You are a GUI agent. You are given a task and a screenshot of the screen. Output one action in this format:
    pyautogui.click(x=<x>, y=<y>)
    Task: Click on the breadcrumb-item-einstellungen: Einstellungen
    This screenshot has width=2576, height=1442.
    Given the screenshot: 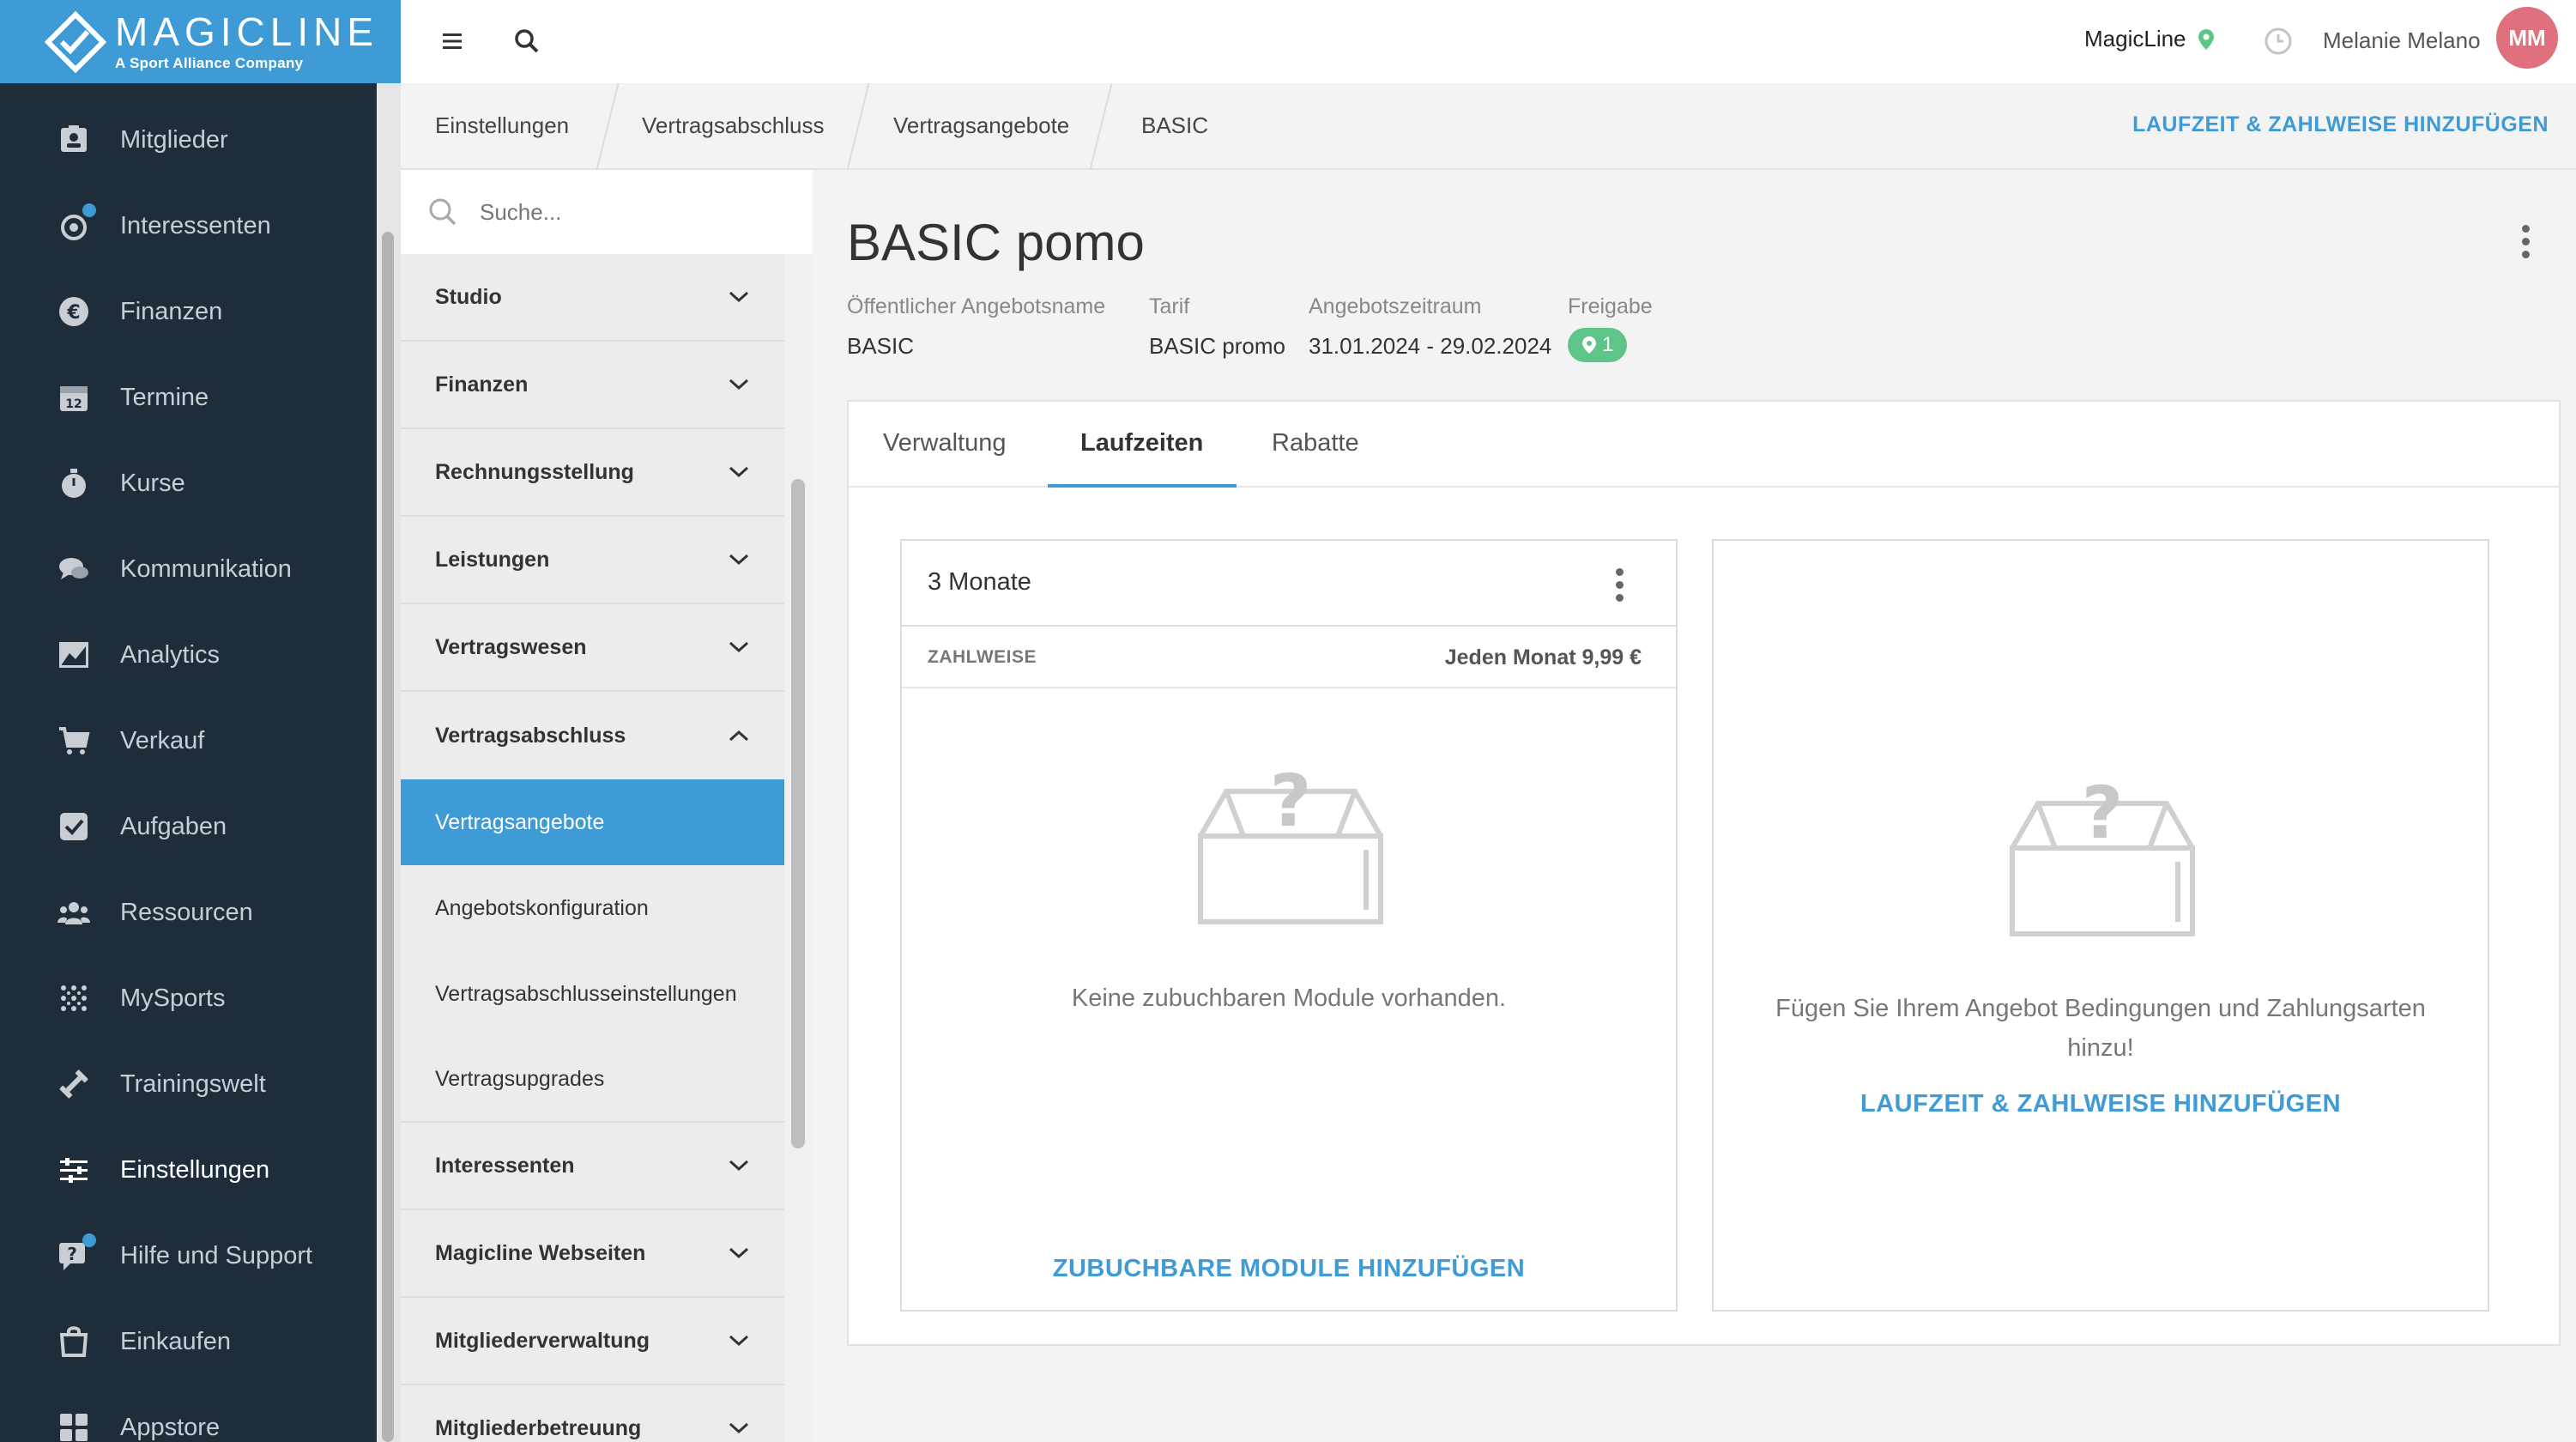 What is the action you would take?
    pyautogui.click(x=502, y=125)
    